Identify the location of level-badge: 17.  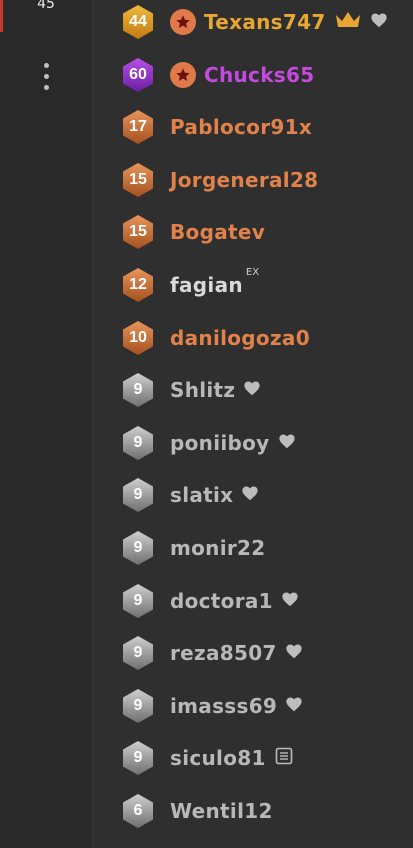
(138, 127).